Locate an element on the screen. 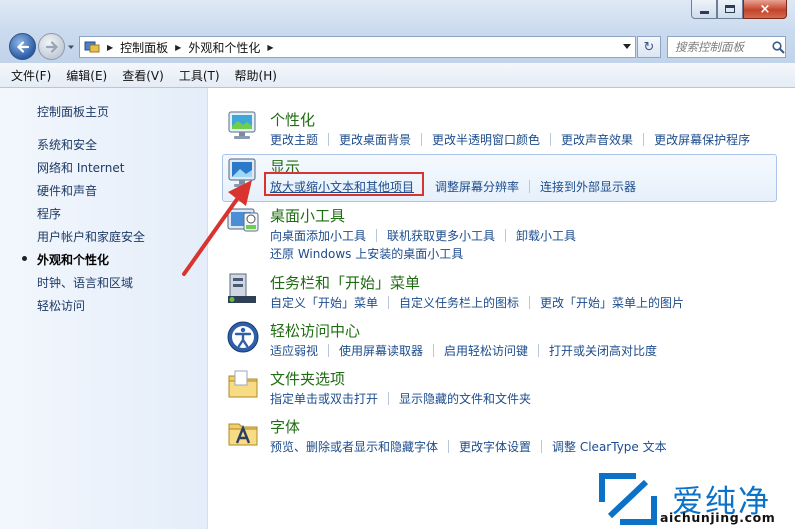 The width and height of the screenshot is (795, 529). link-change-window-color: 更改半透明窗口颜色 is located at coordinates (486, 139).